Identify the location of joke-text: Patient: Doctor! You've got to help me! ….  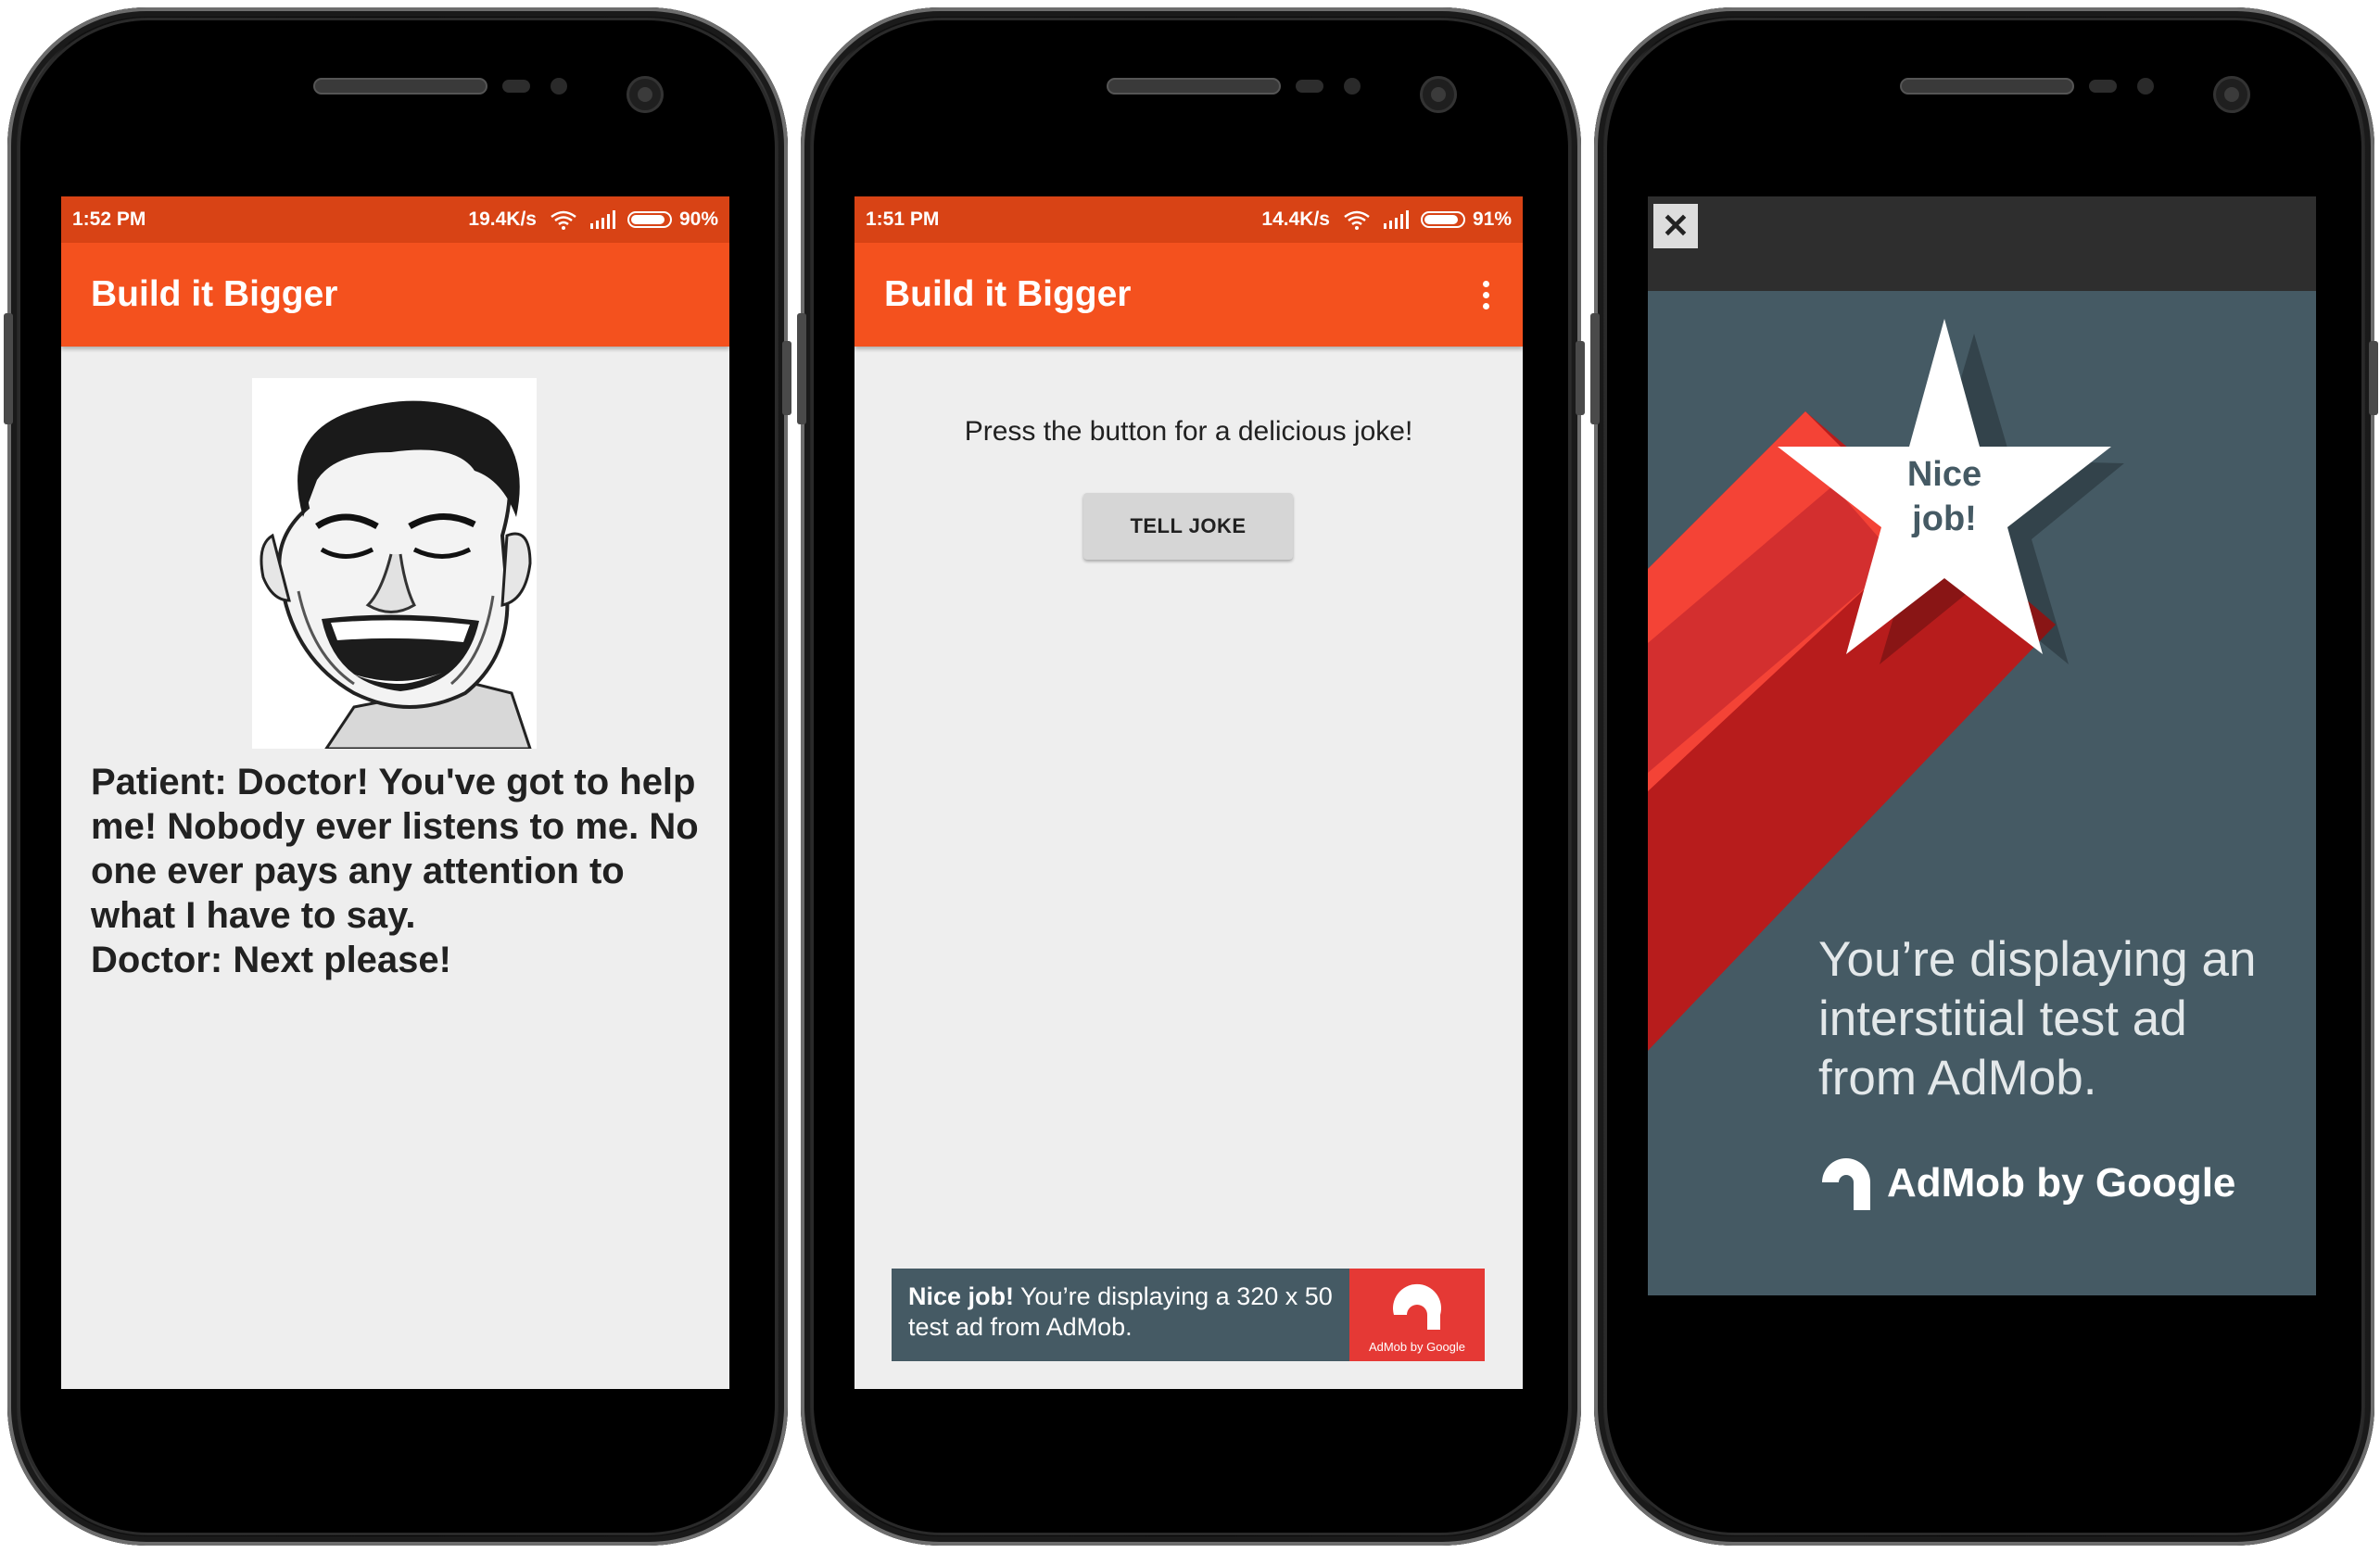
(395, 871).